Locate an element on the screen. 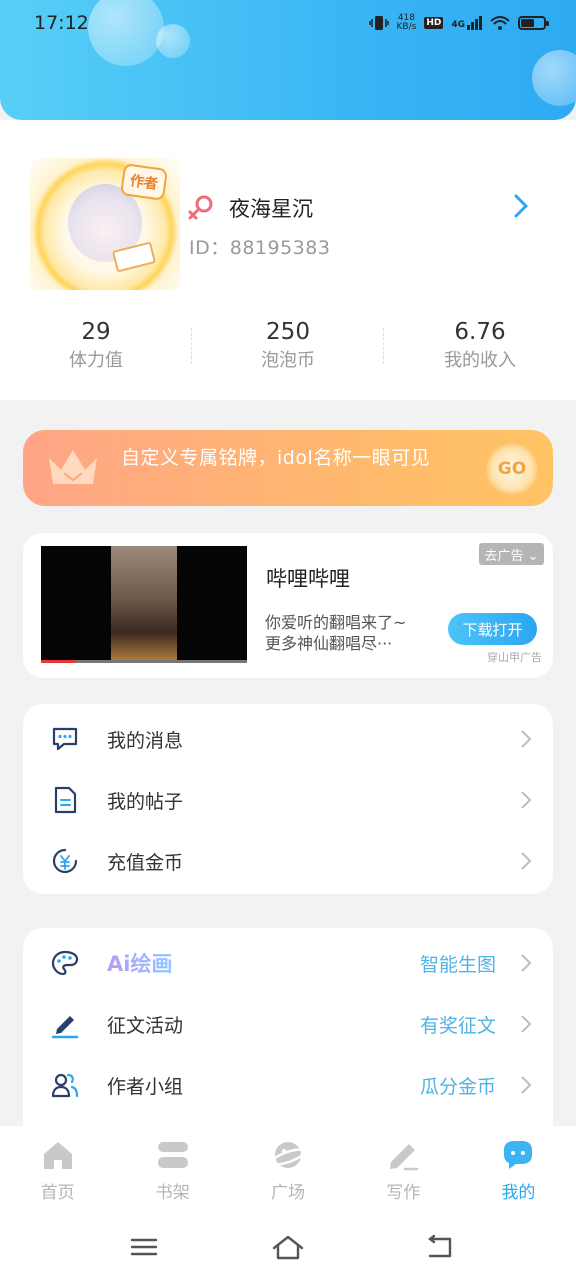  wifi-icon is located at coordinates (500, 23).